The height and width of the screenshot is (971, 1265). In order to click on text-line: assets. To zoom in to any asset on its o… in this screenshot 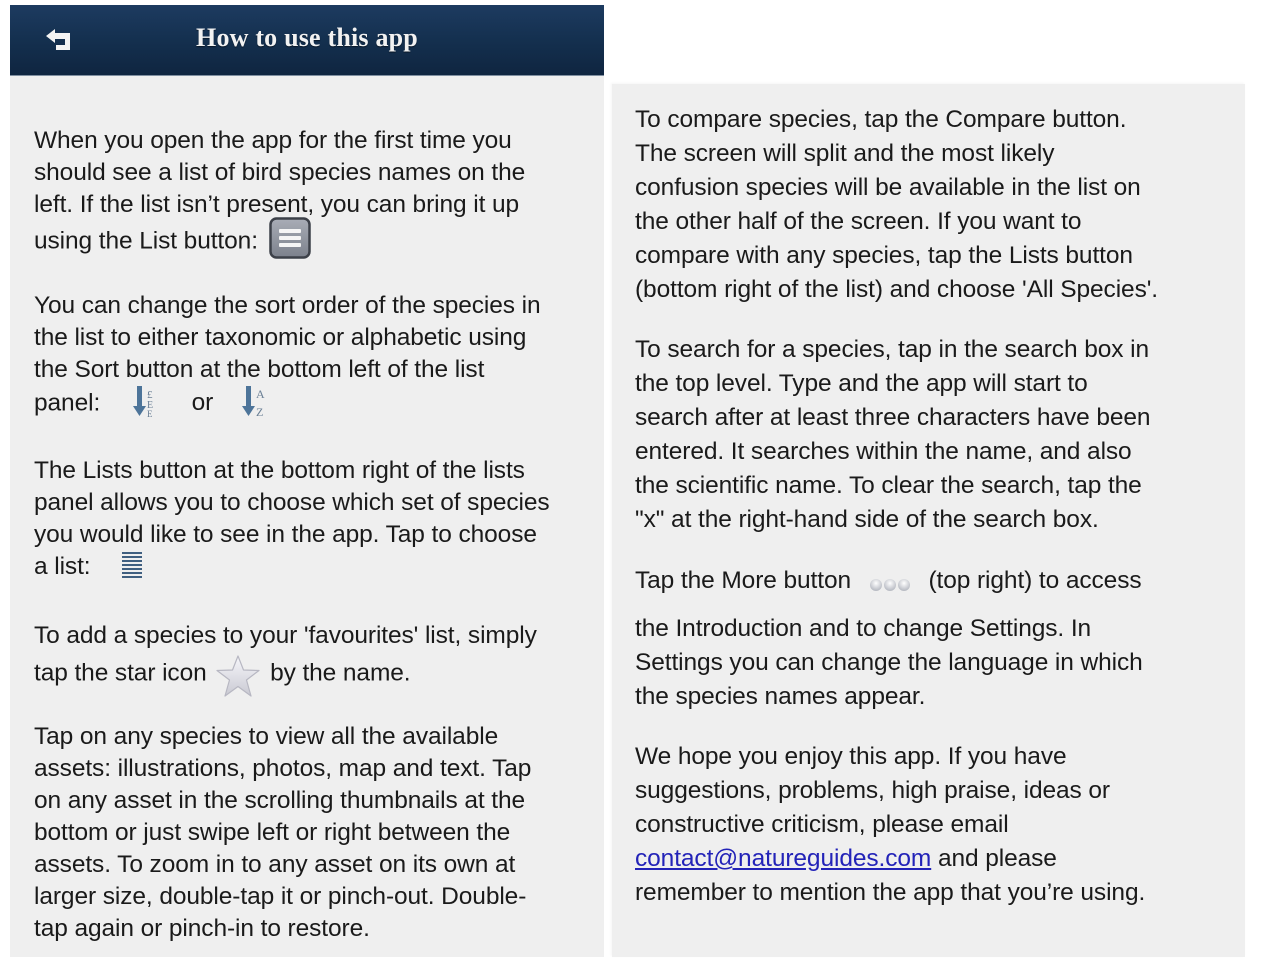, I will do `click(275, 864)`.